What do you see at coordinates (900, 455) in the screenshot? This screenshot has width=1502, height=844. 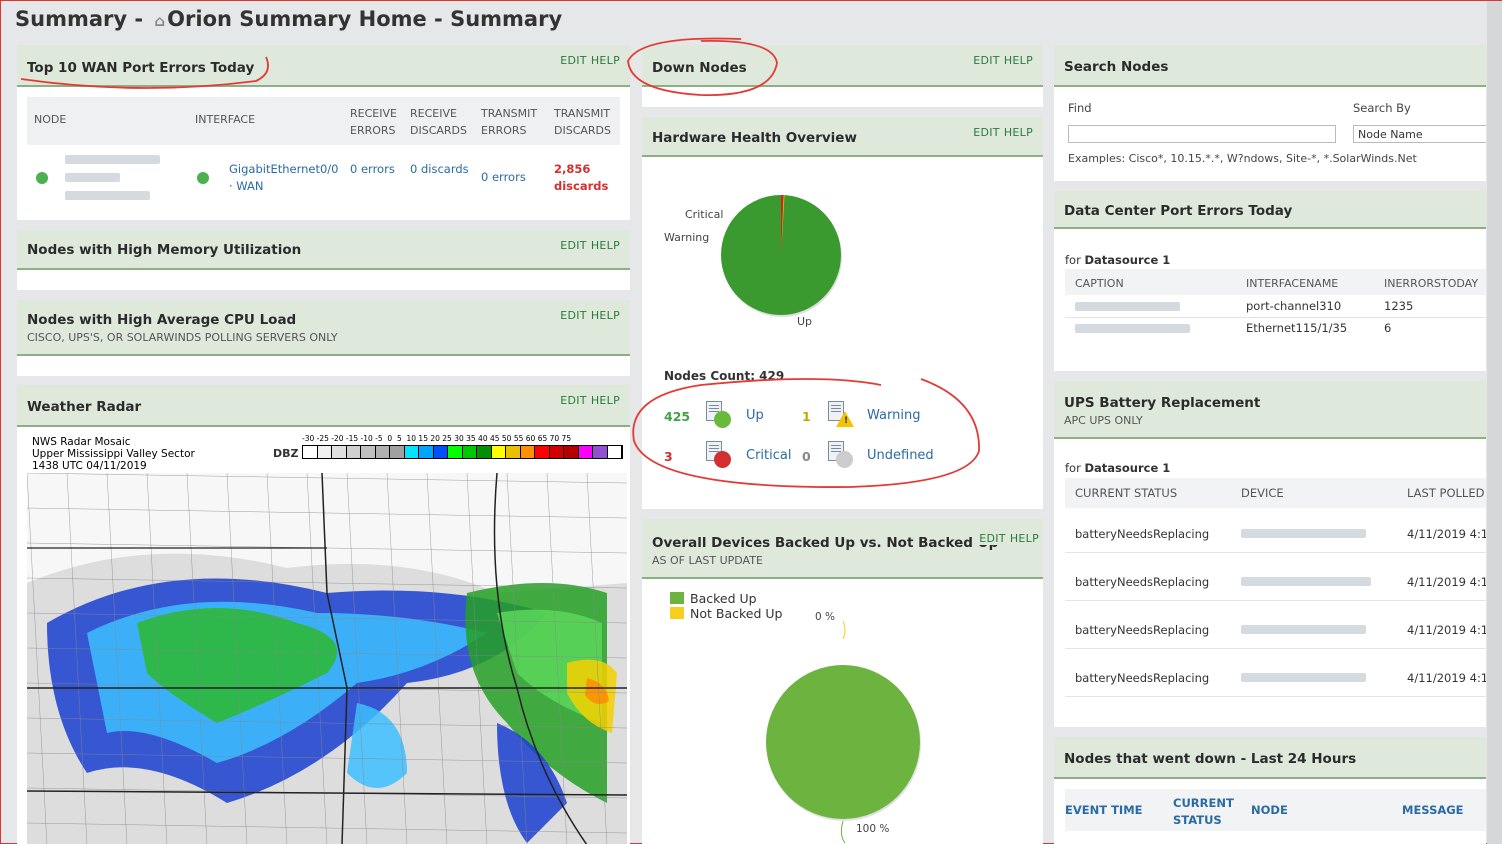 I see `status-link-undefined: Undefined` at bounding box center [900, 455].